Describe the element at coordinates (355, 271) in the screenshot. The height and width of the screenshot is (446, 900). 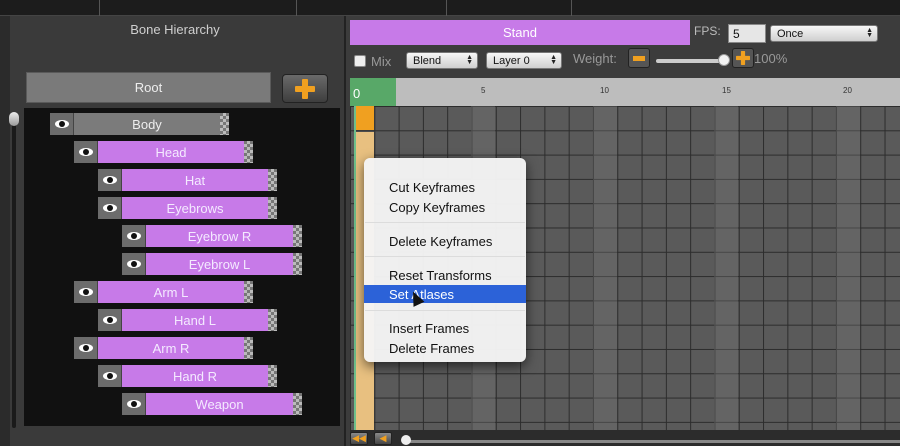
I see `playhead` at that location.